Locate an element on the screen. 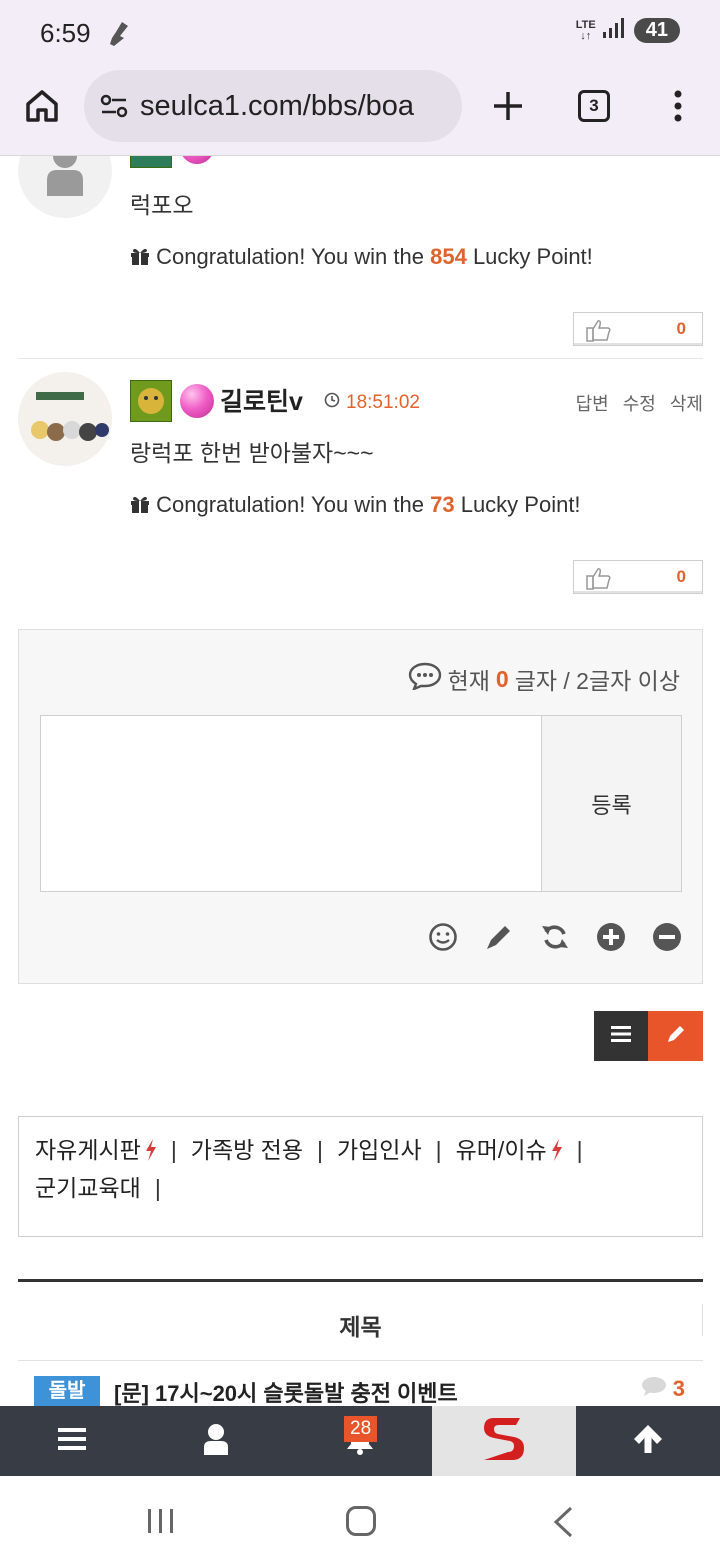 The image size is (720, 1560). signal-icon is located at coordinates (613, 30).